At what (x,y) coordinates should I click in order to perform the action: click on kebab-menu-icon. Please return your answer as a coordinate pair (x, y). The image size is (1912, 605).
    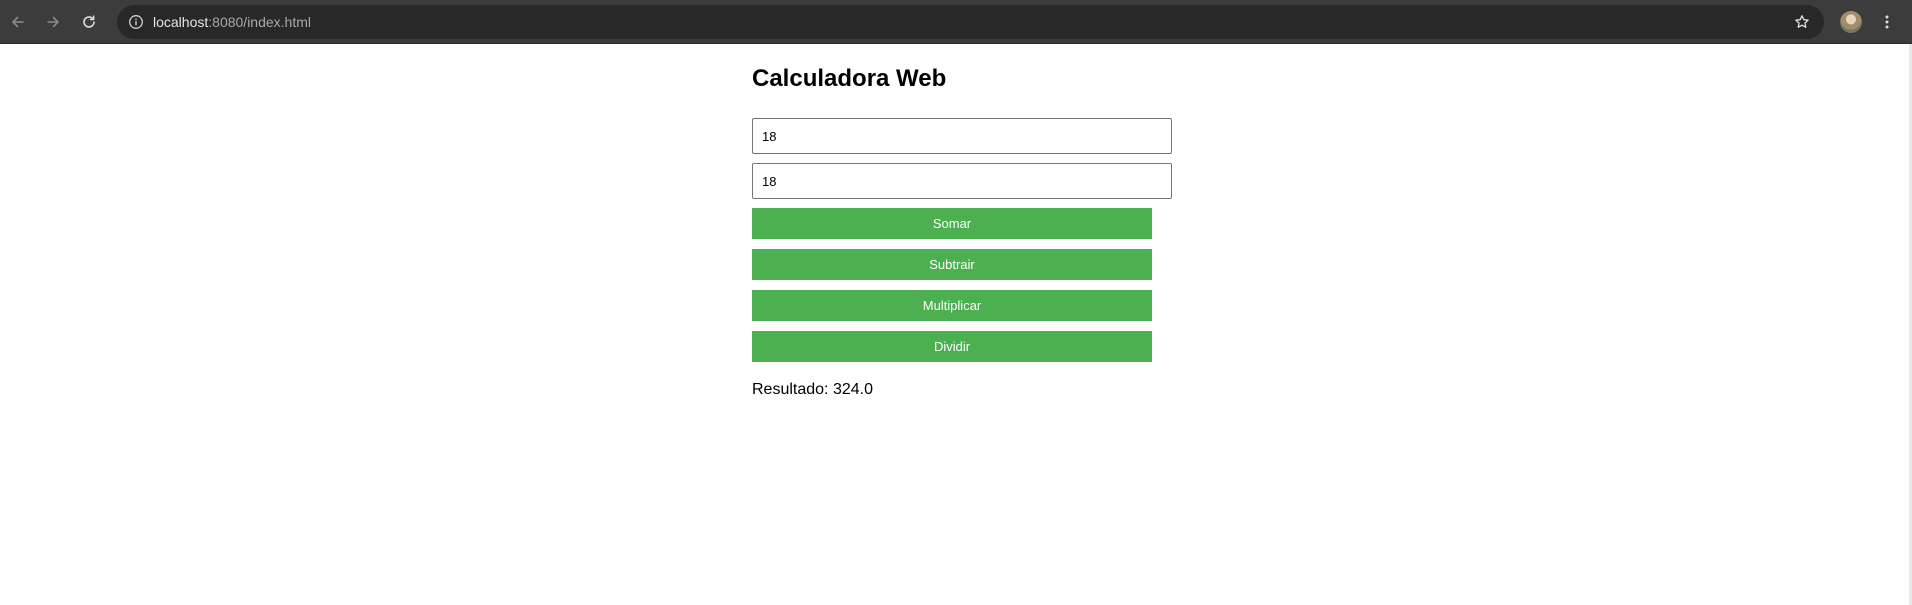
    Looking at the image, I should click on (1887, 22).